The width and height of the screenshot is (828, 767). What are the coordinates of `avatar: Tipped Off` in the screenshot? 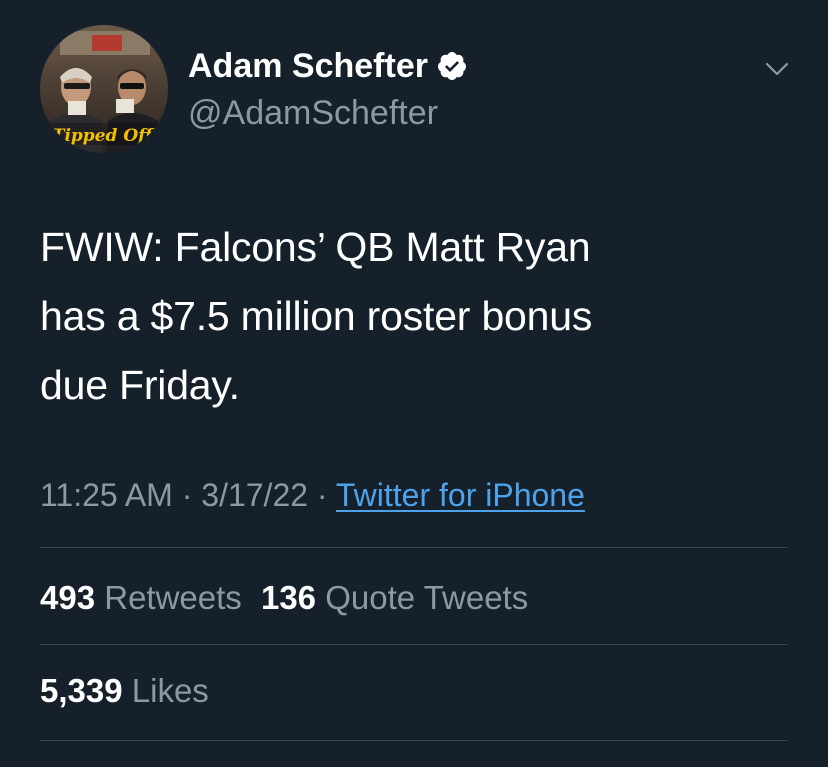 It's located at (104, 89).